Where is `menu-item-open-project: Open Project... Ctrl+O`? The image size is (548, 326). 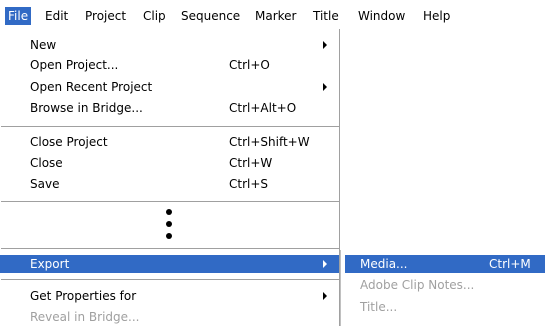
menu-item-open-project: Open Project... Ctrl+O is located at coordinates (169, 65).